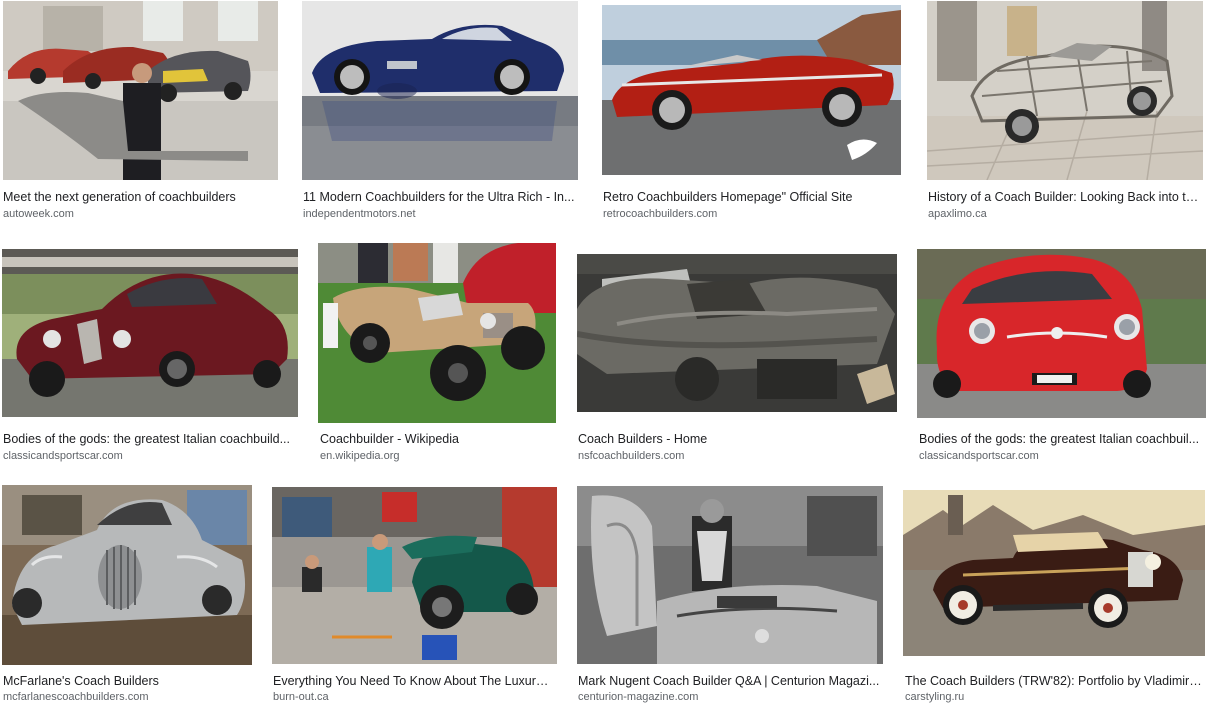 Image resolution: width=1207 pixels, height=707 pixels. Describe the element at coordinates (440, 214) in the screenshot. I see `result-source: independentmotors.net` at that location.